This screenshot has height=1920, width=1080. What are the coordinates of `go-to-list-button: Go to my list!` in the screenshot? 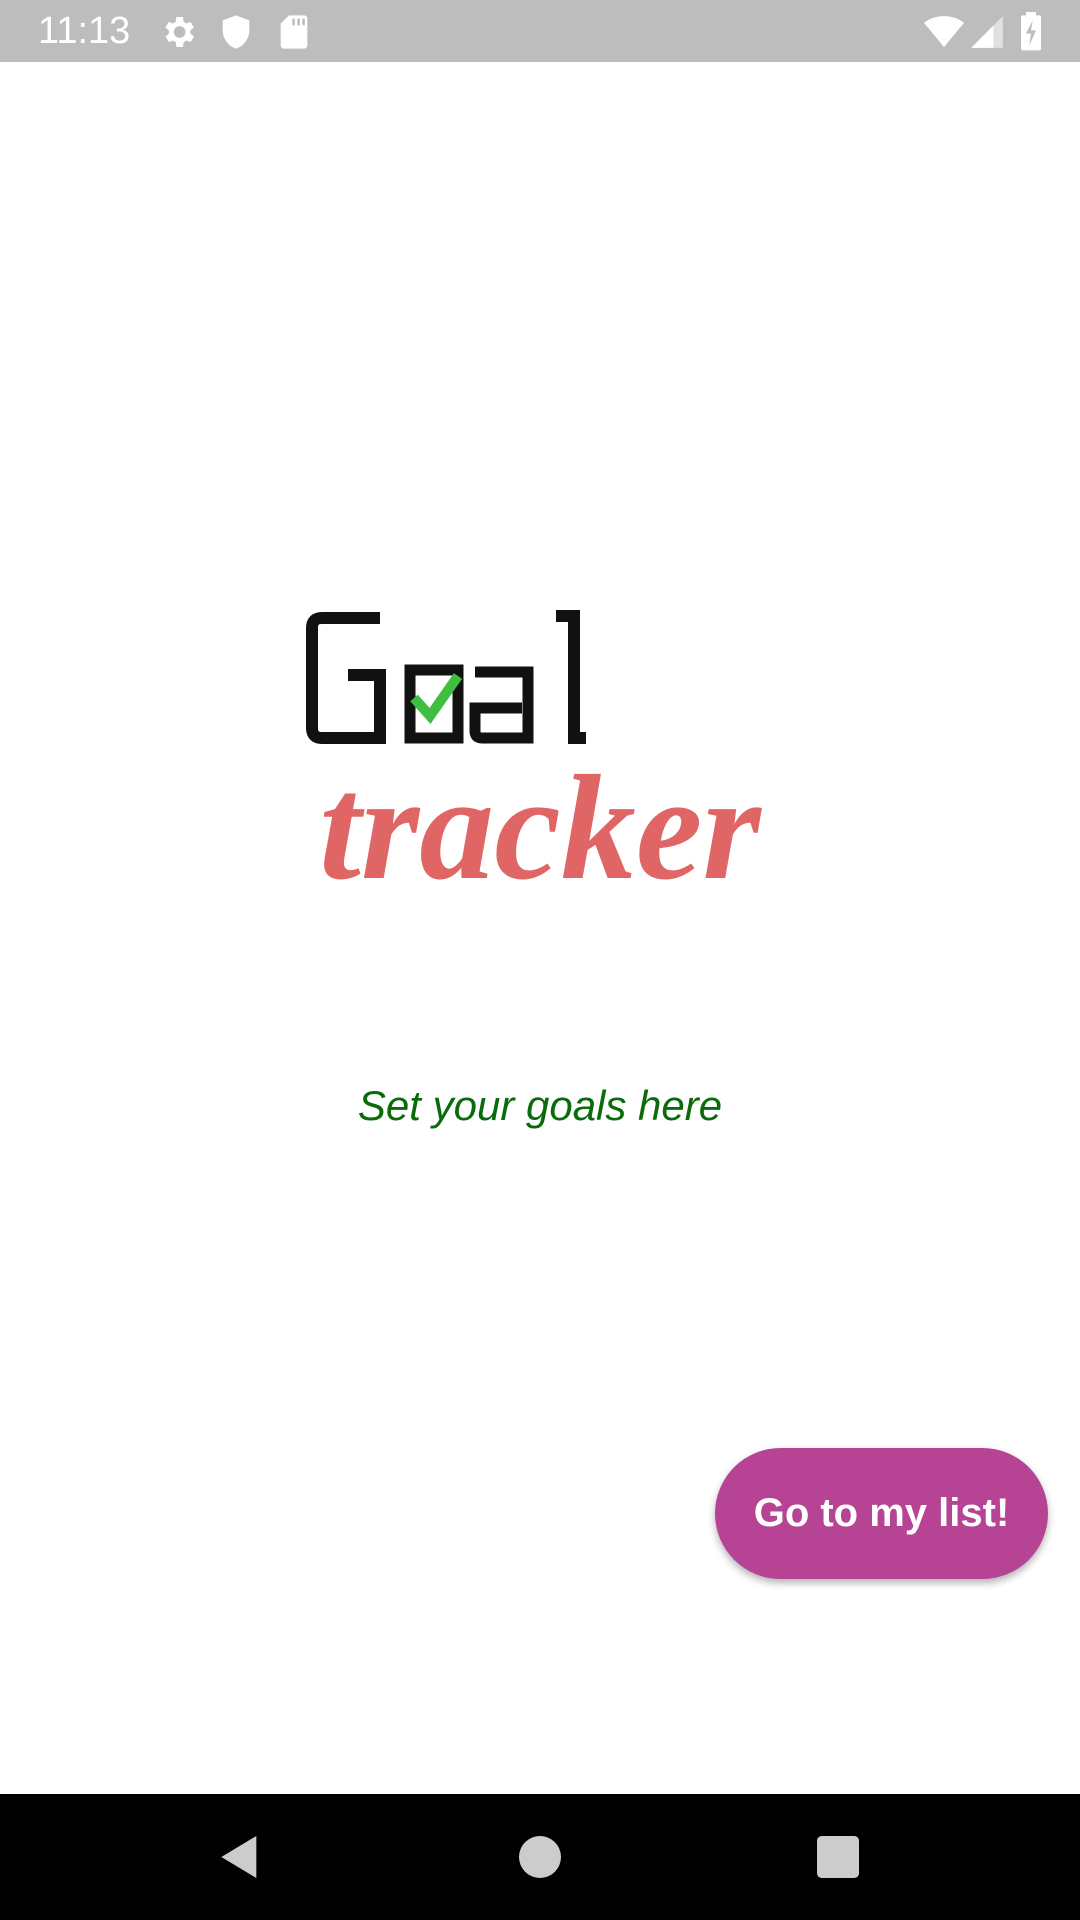 It's located at (881, 1513).